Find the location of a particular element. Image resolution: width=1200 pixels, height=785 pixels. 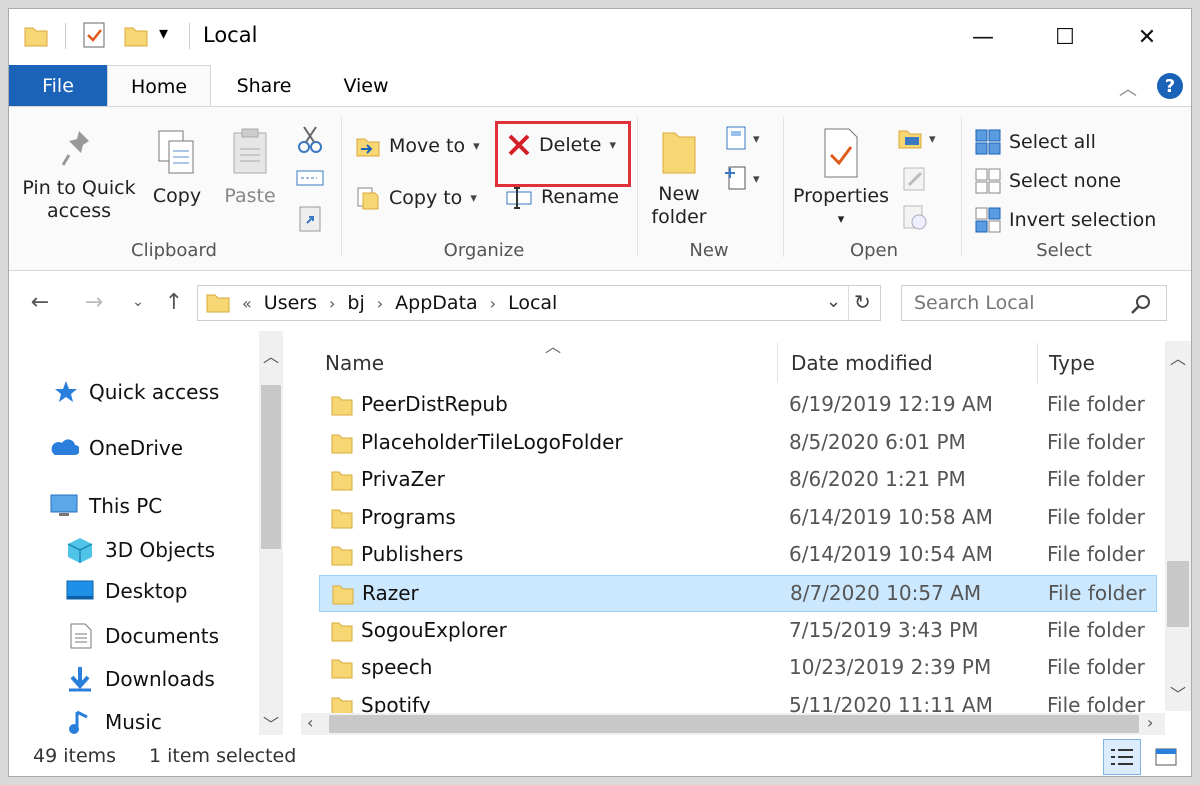

up-button: ↑ is located at coordinates (174, 302).